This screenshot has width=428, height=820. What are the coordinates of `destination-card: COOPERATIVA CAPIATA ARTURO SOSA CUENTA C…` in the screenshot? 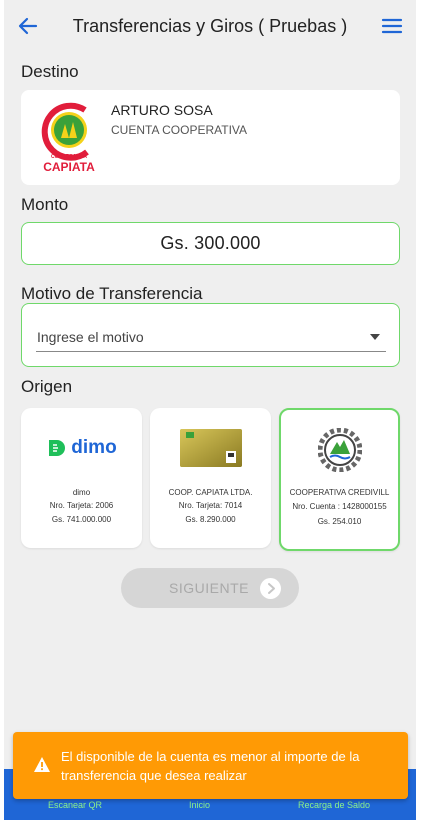 It's located at (210, 137).